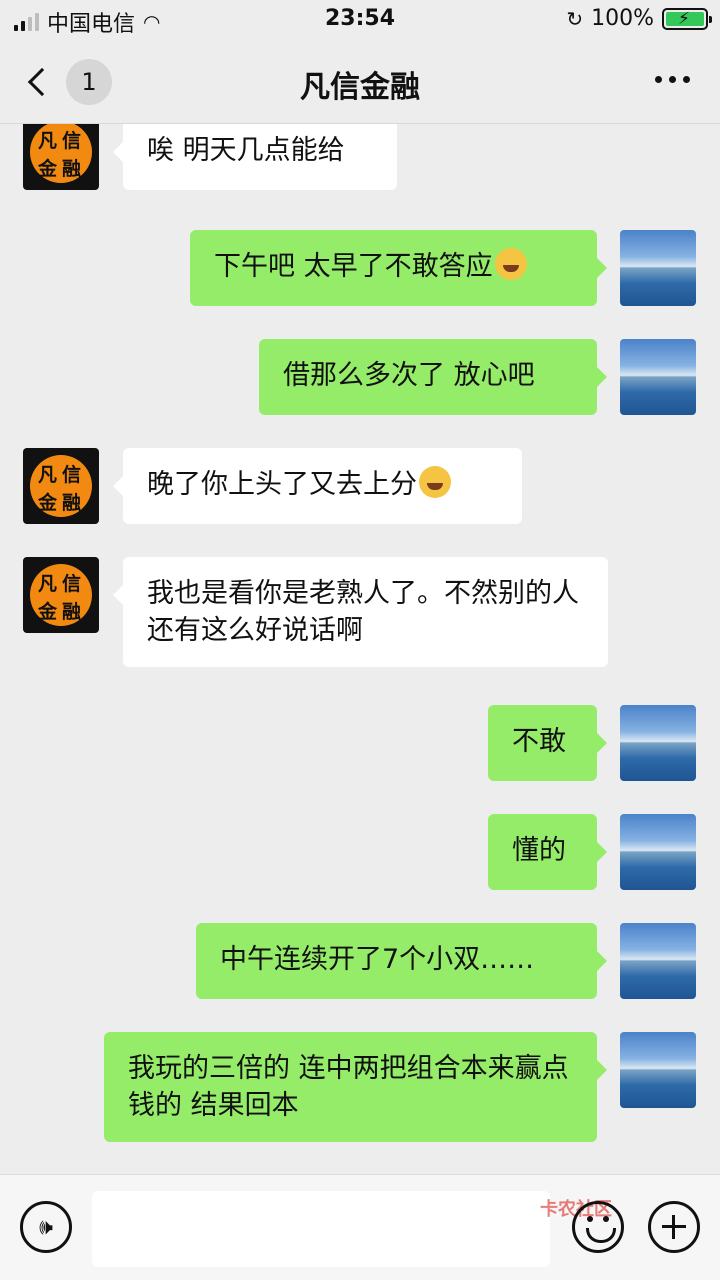 The width and height of the screenshot is (720, 1280). I want to click on battery-percent: 100%, so click(622, 18).